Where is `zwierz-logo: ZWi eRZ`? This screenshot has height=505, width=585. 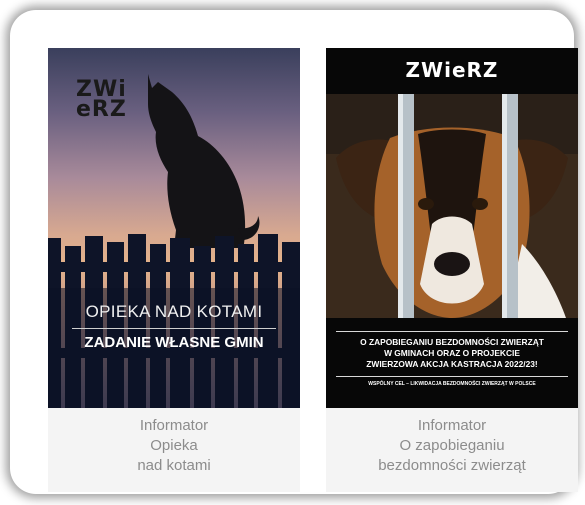 zwierz-logo: ZWi eRZ is located at coordinates (101, 99).